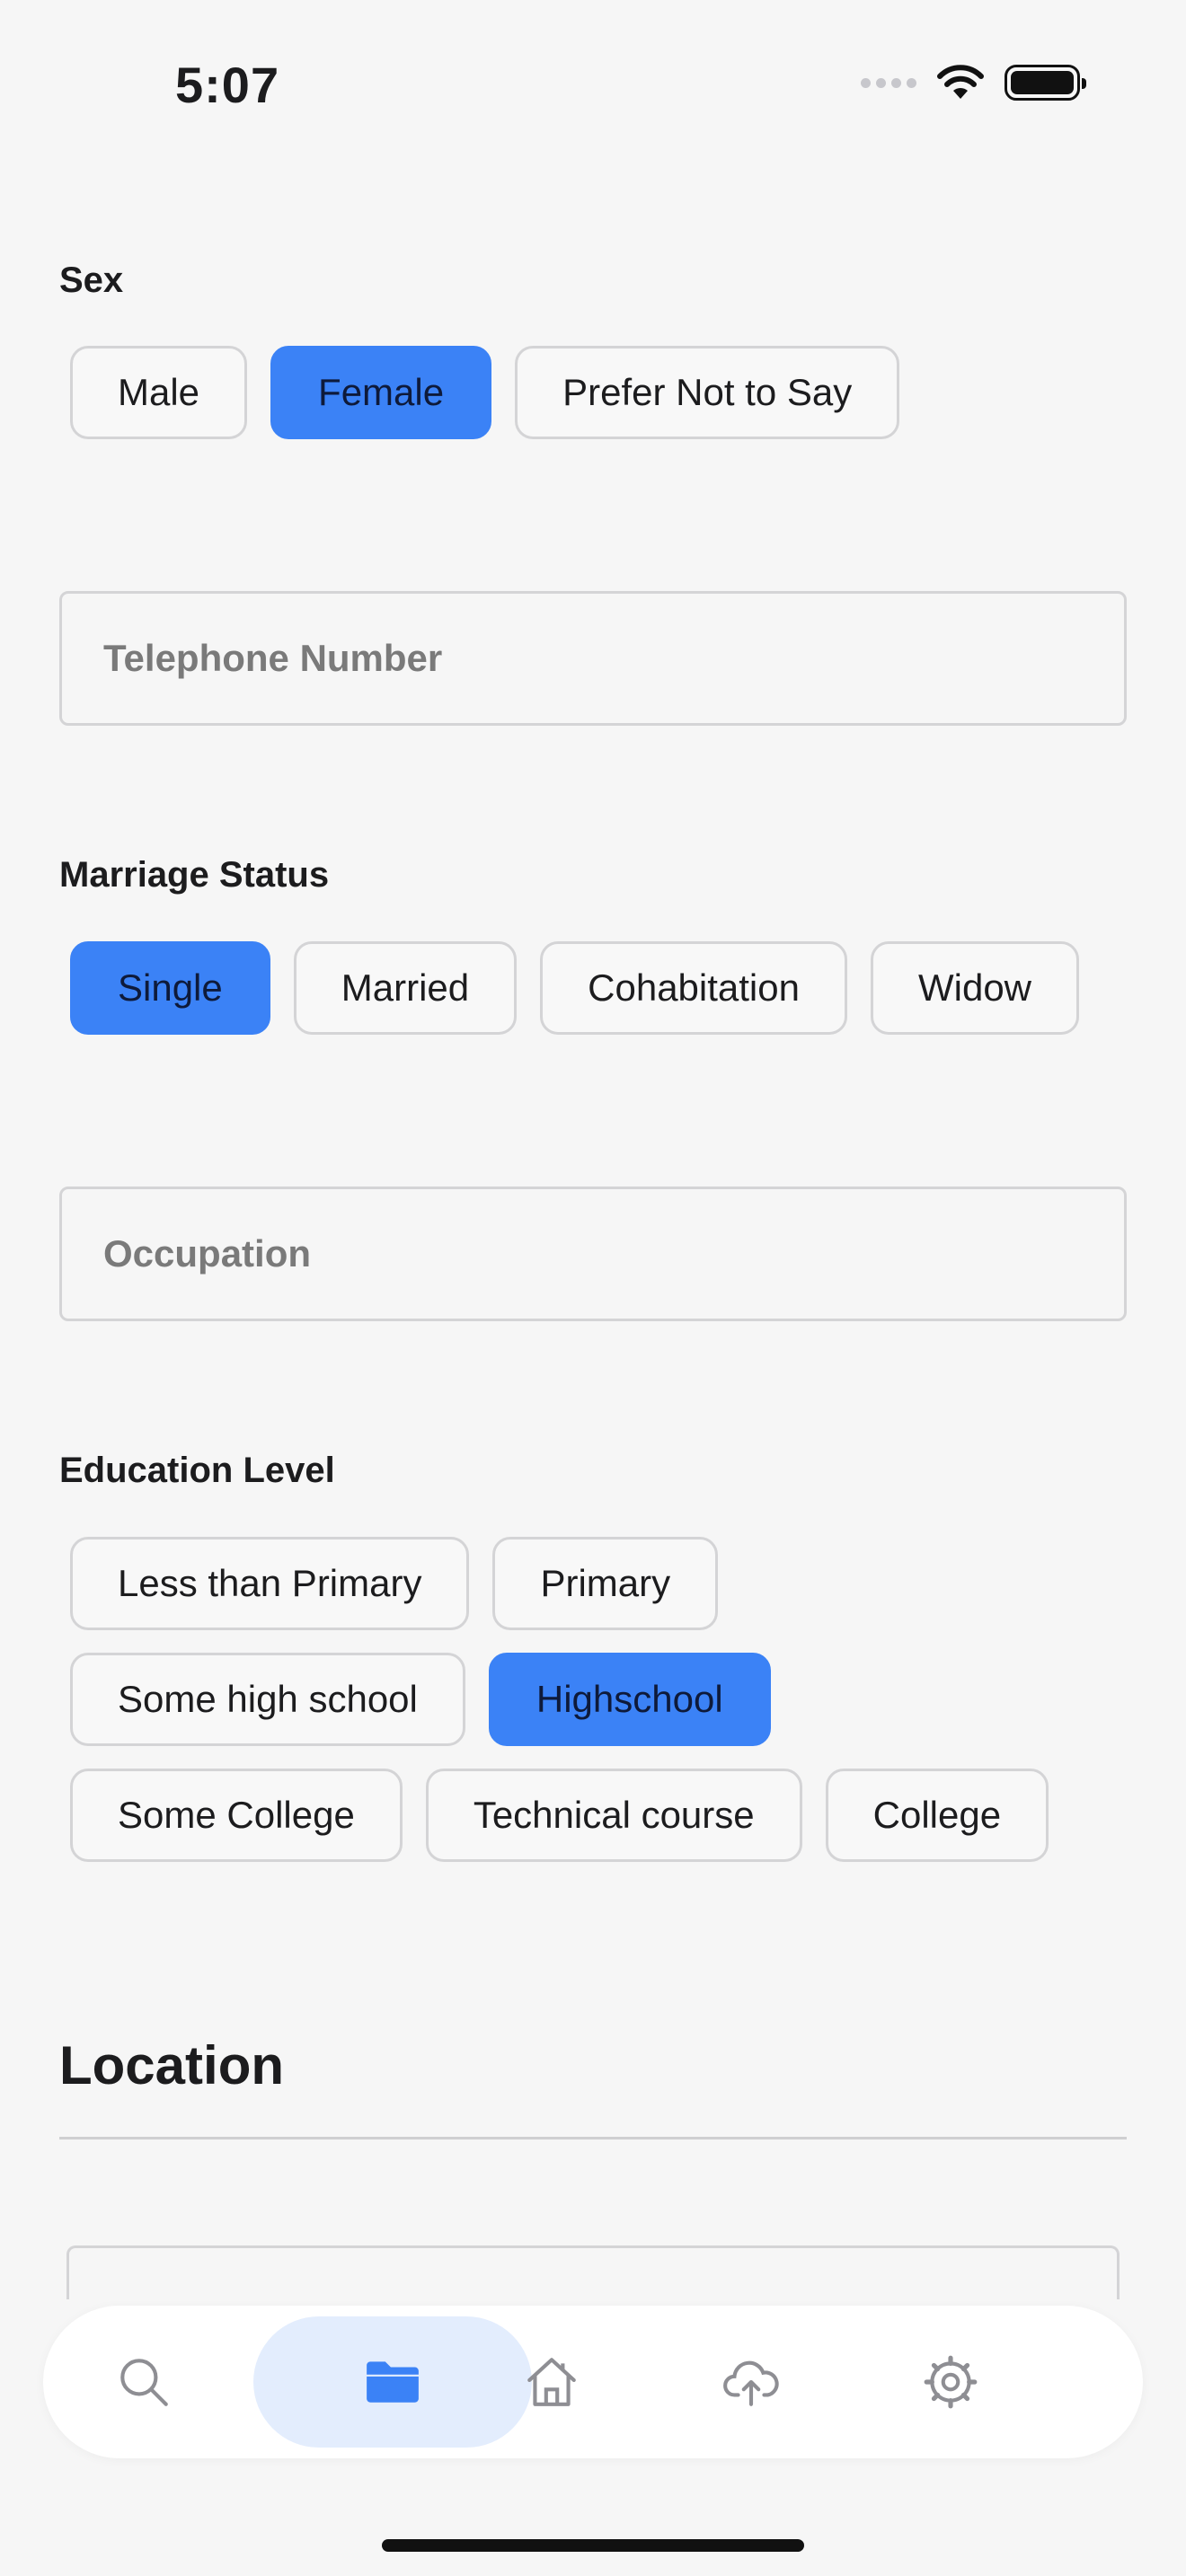  Describe the element at coordinates (405, 988) in the screenshot. I see `marriage-option-married: Married` at that location.